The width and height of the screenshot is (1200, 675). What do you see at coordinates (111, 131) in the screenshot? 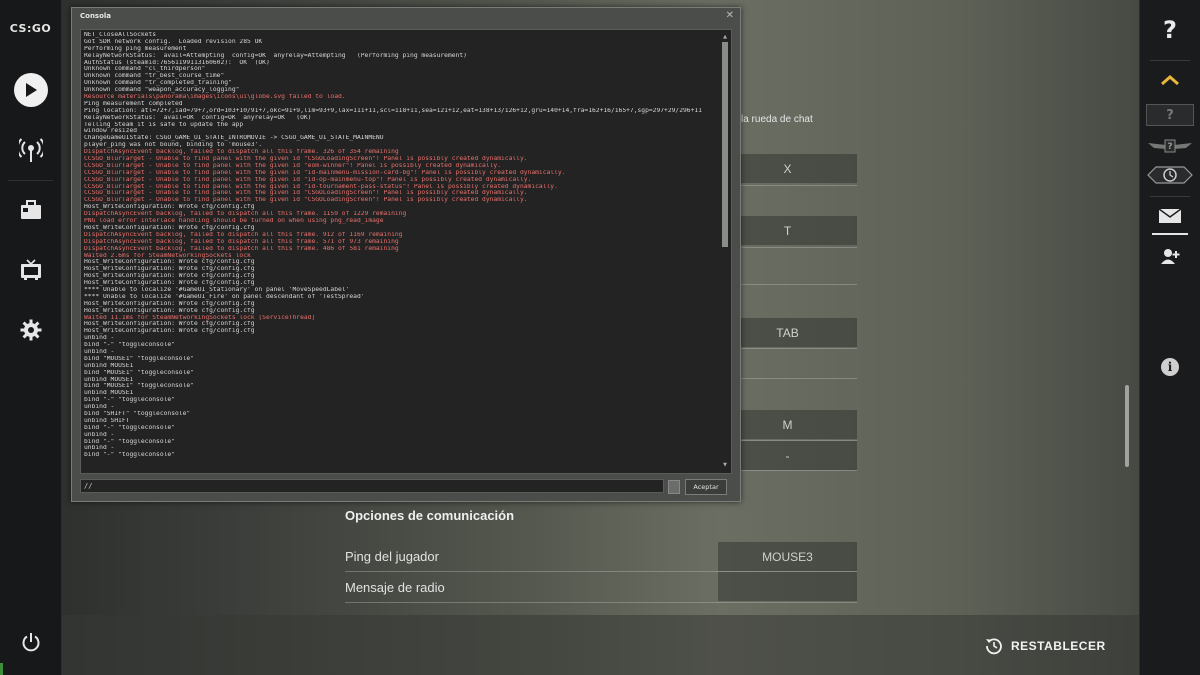
I see `console-line: window resized` at bounding box center [111, 131].